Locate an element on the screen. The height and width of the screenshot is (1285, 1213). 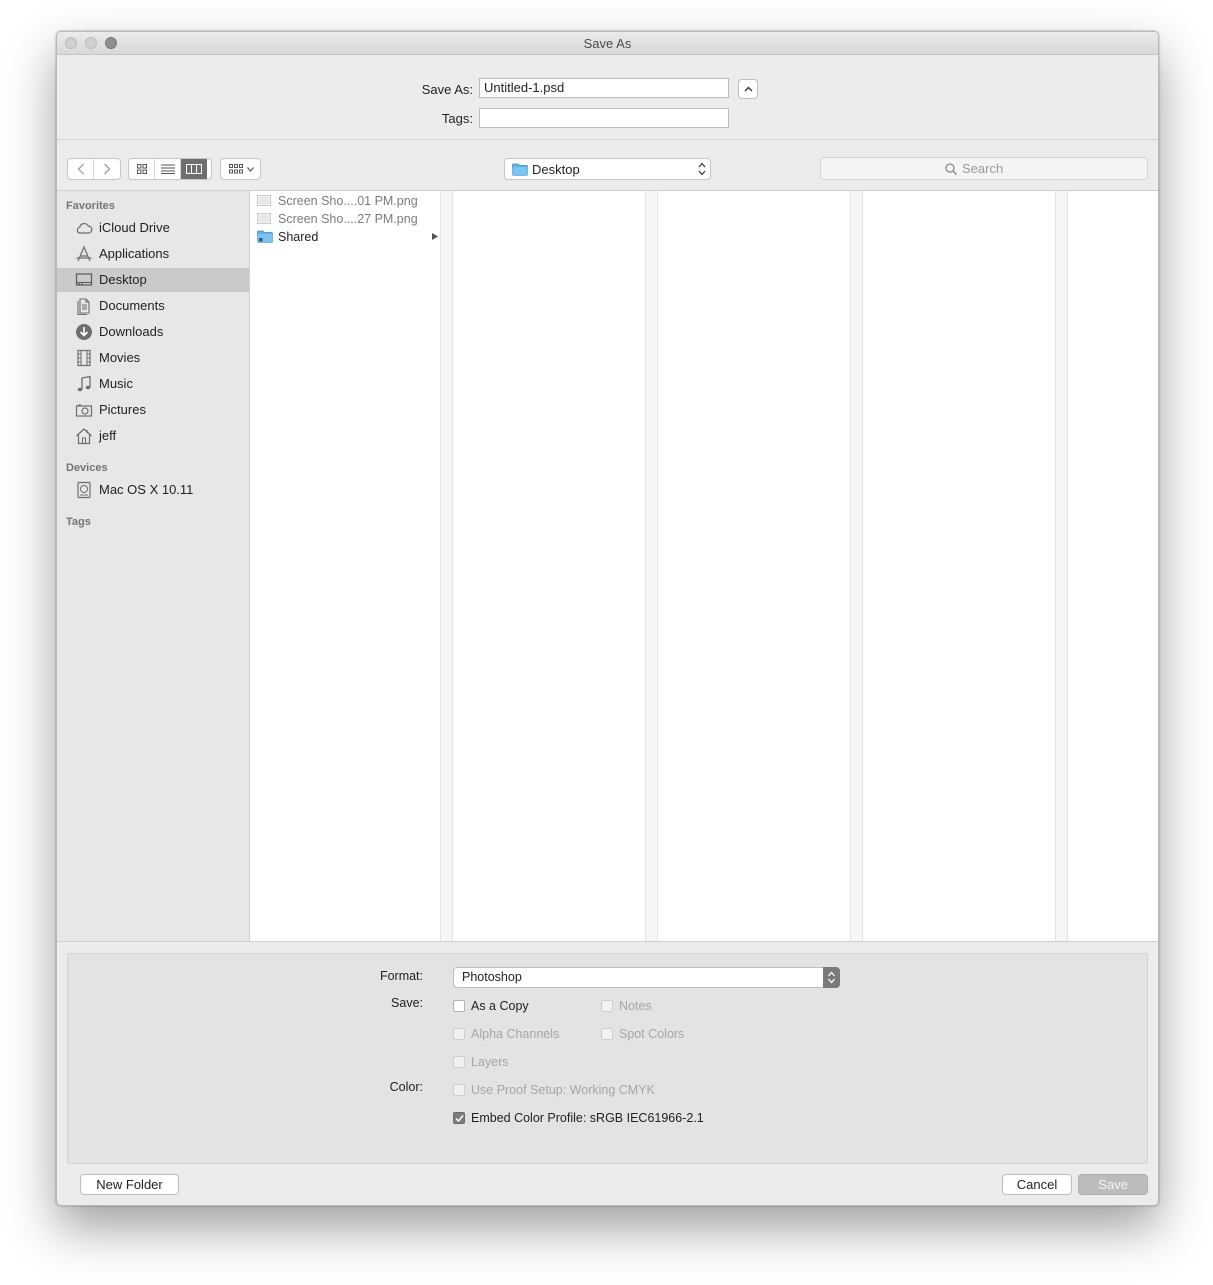
arrange-grid-icon is located at coordinates (236, 169).